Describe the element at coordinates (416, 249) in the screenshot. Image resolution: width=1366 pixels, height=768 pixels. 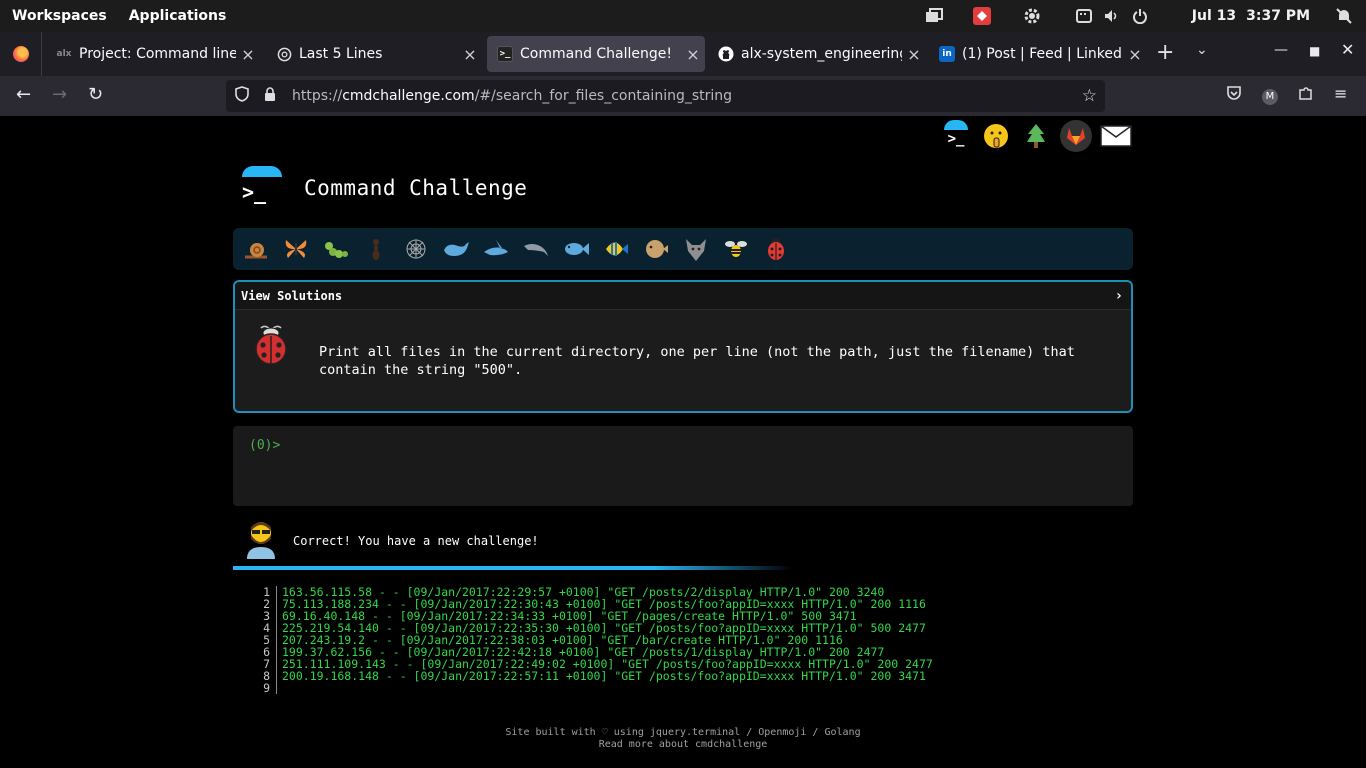
I see `spider-web-icon` at that location.